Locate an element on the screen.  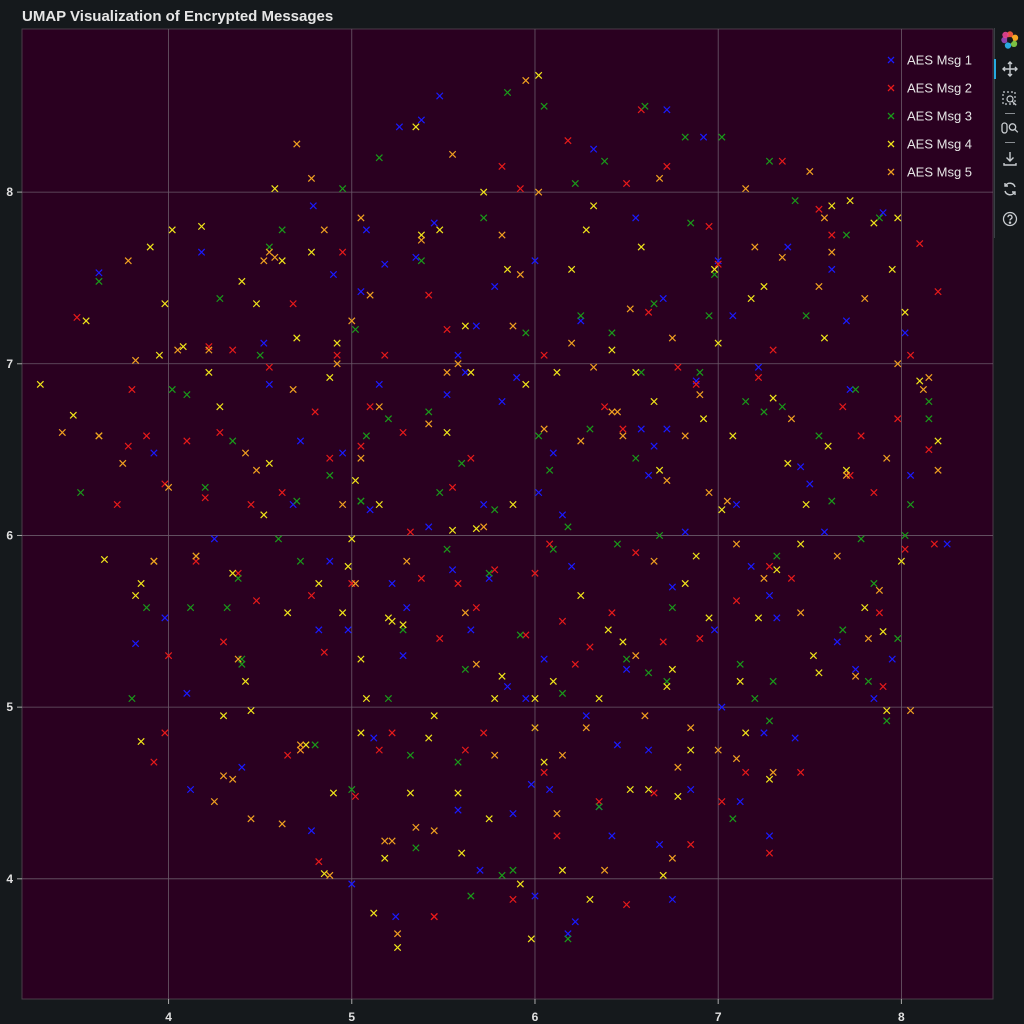
plot-toolbar is located at coordinates (1009, 133).